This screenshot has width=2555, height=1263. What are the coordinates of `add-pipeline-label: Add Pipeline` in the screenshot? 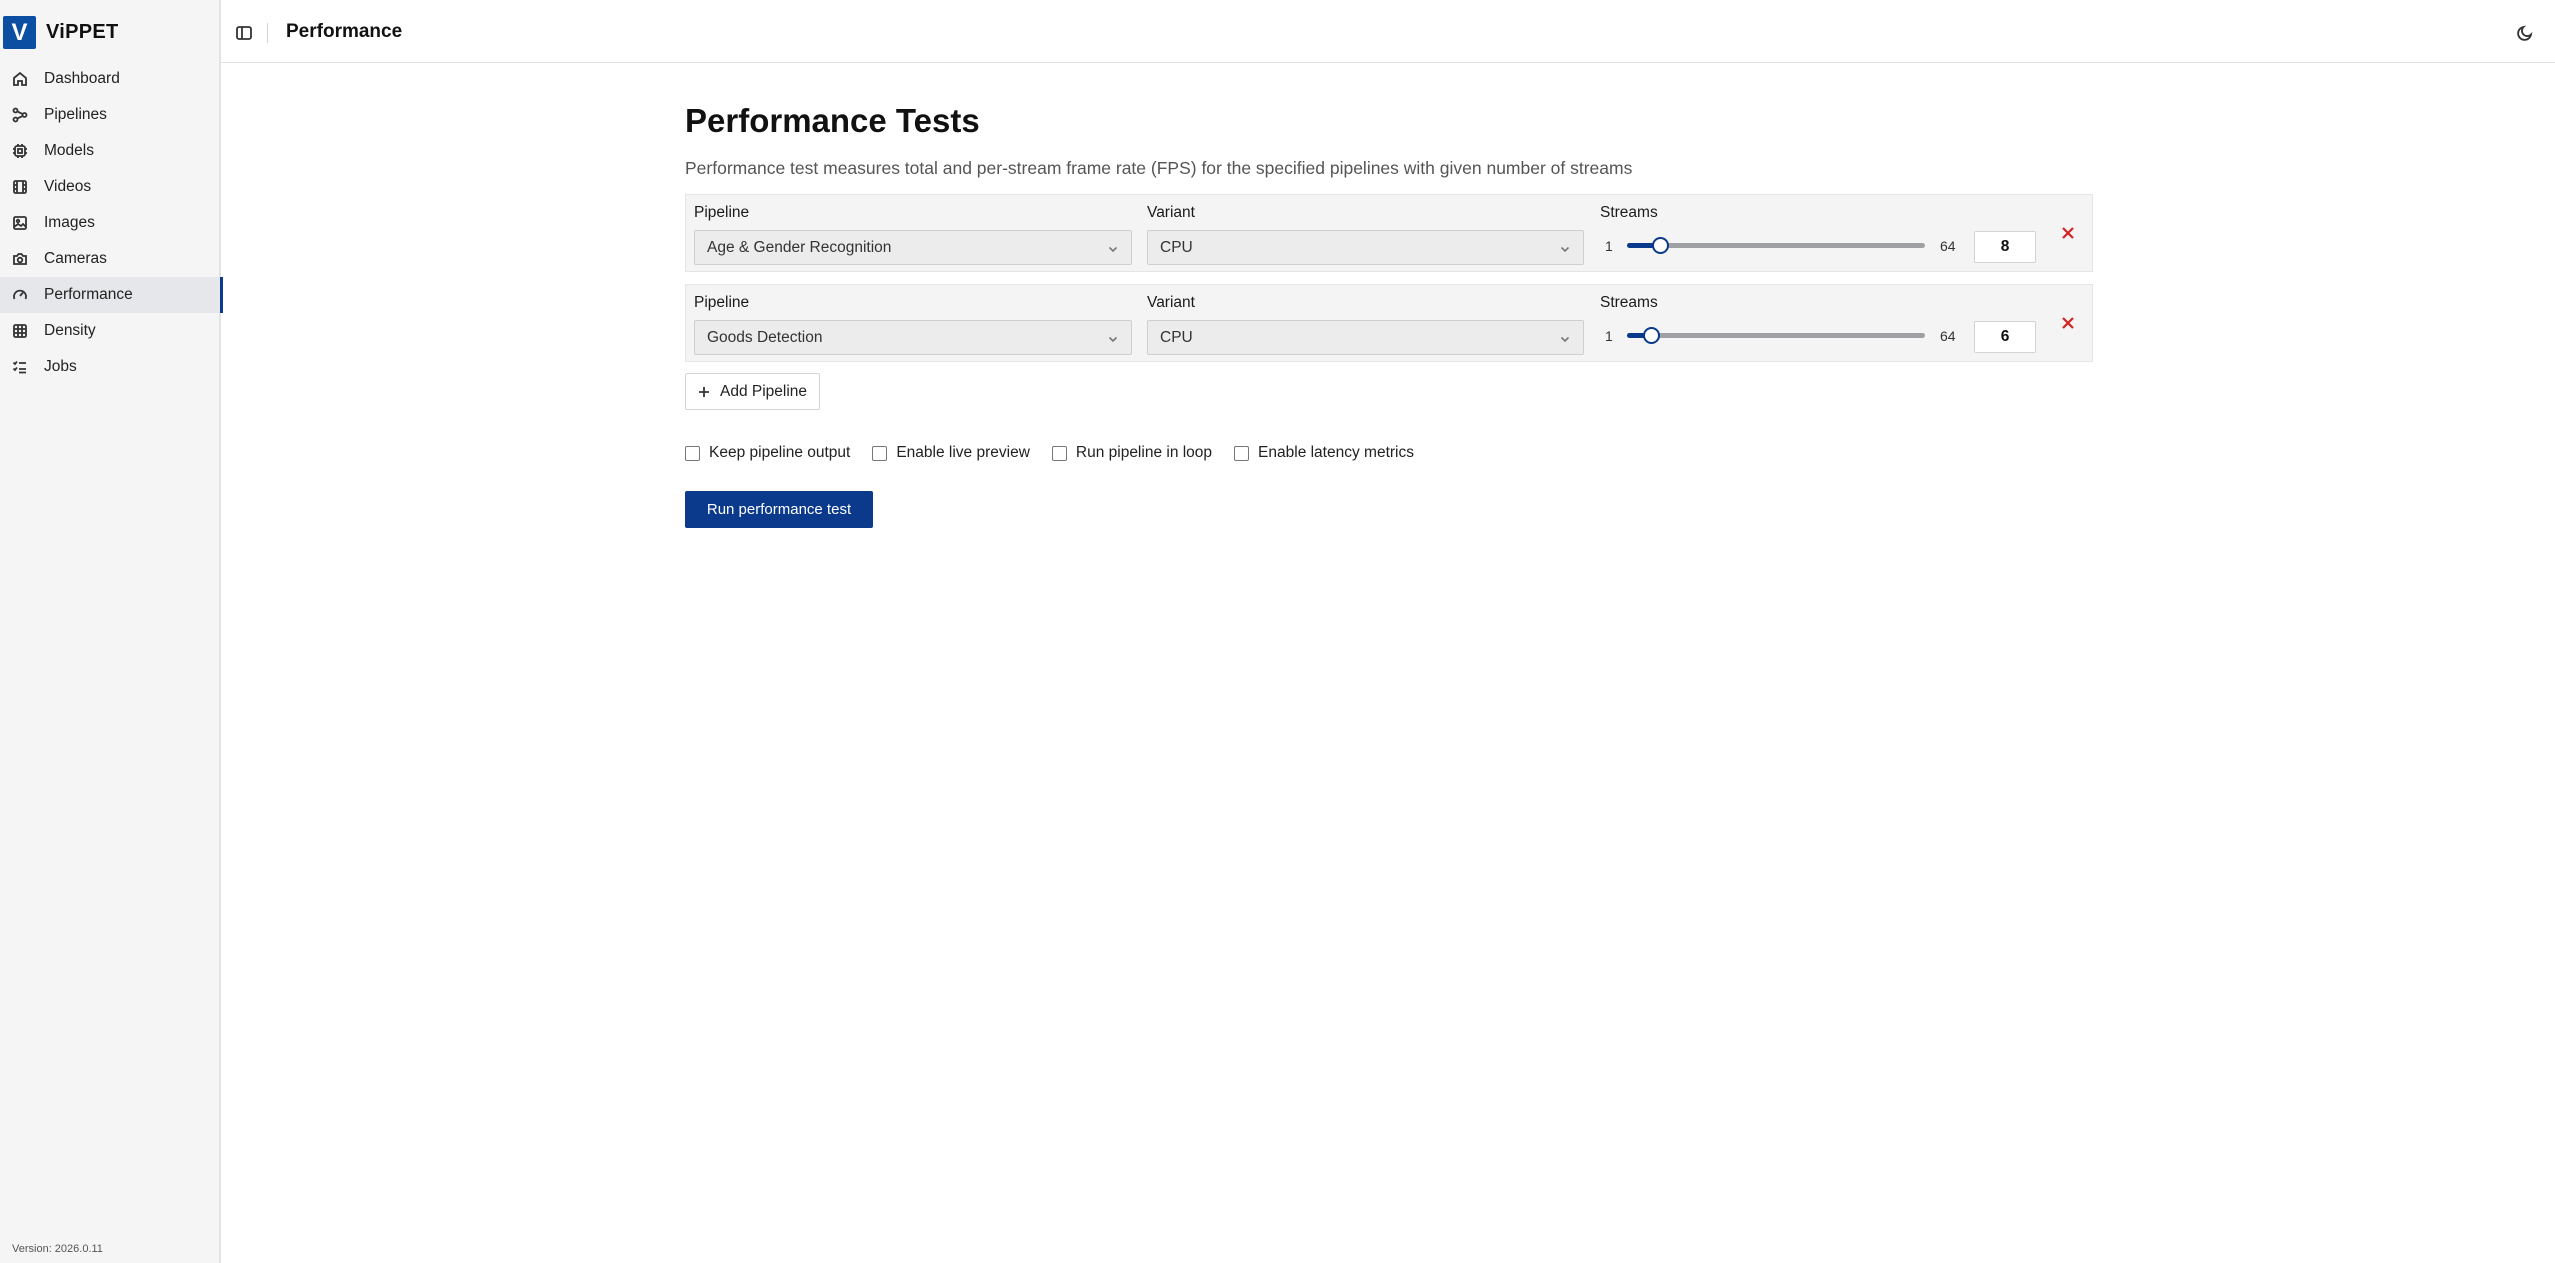 It's located at (764, 391).